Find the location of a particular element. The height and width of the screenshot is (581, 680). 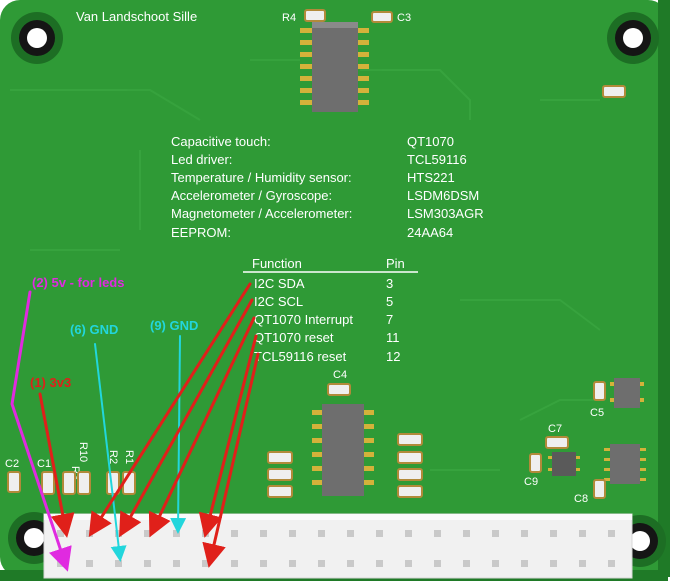

component-label: EEPROM: is located at coordinates (201, 232).